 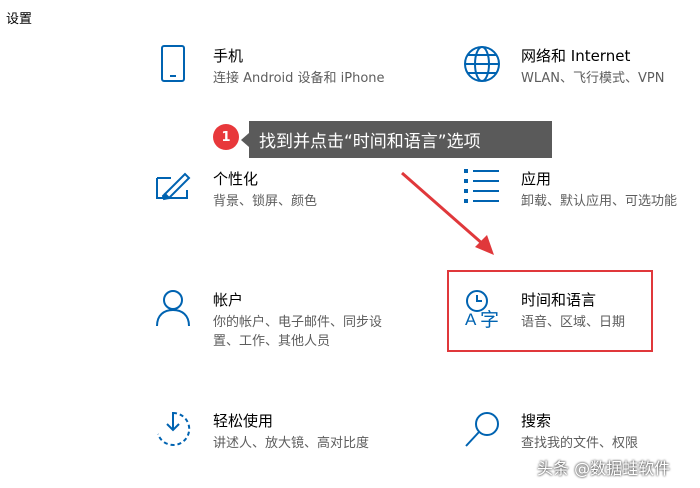 I want to click on highlight-box, so click(x=550, y=311).